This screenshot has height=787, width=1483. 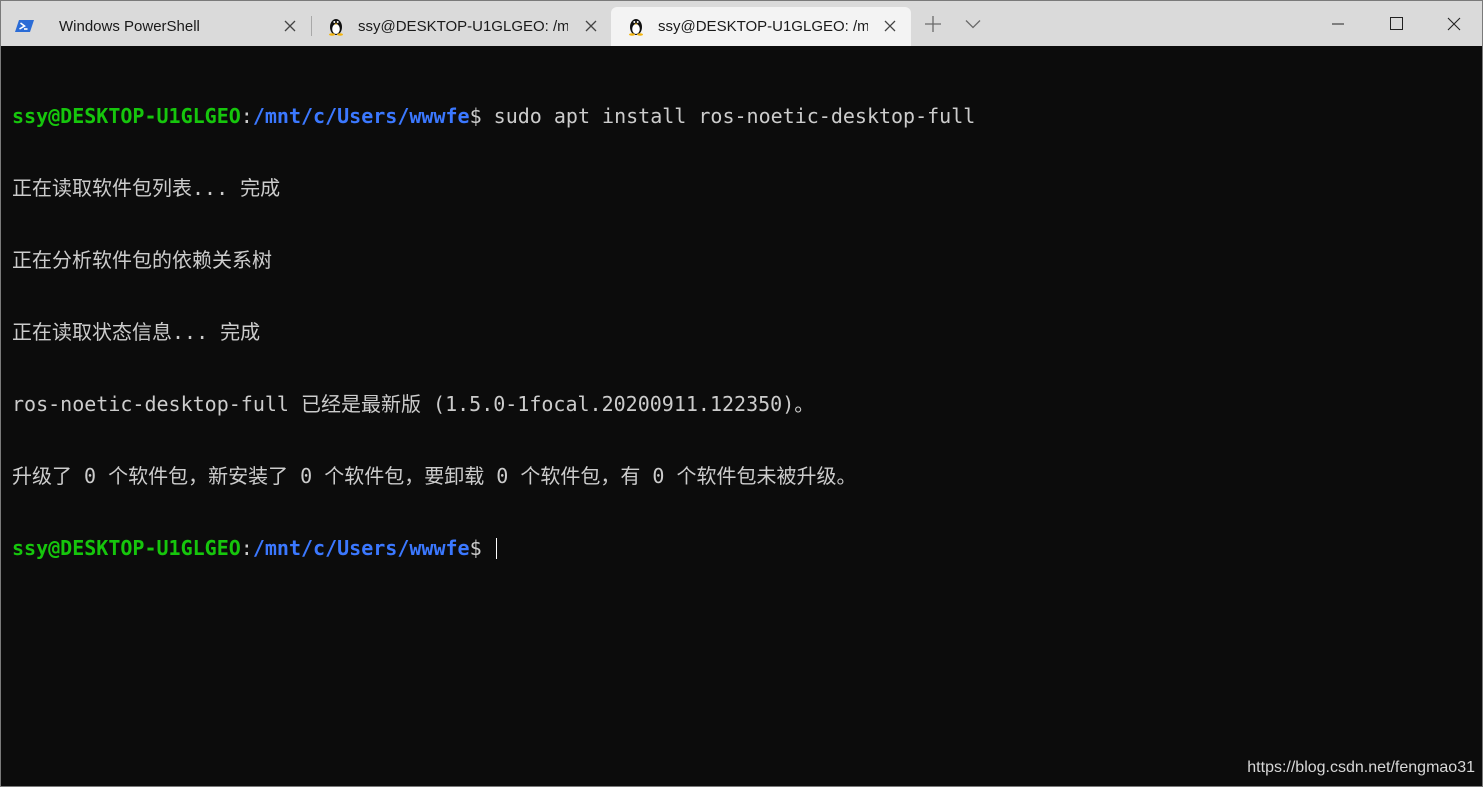 I want to click on current-input, so click(x=488, y=548).